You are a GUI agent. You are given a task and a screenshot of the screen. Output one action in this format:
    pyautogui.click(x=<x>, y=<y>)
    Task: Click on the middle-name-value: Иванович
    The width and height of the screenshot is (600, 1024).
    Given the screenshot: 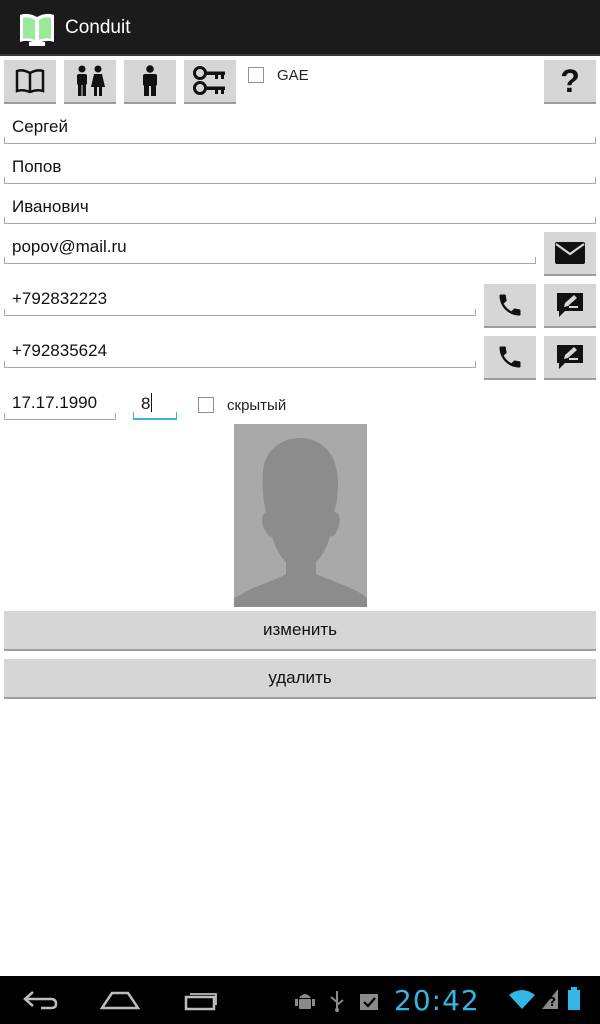 What is the action you would take?
    pyautogui.click(x=50, y=206)
    